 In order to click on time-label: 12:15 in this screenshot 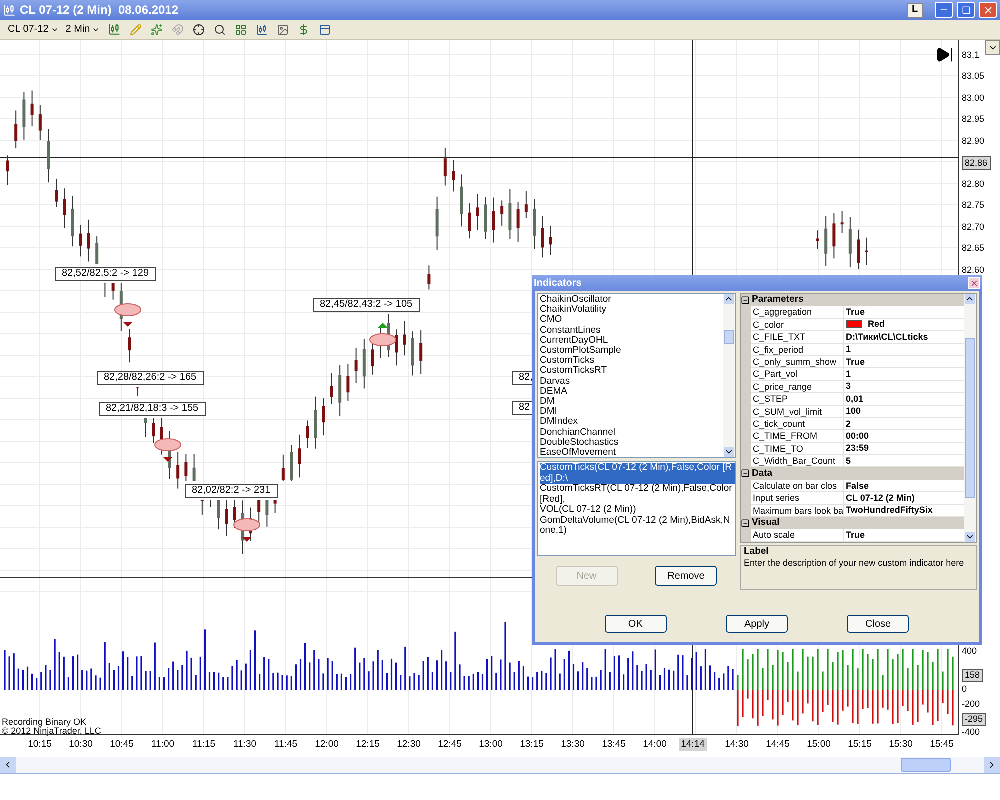, I will do `click(368, 744)`.